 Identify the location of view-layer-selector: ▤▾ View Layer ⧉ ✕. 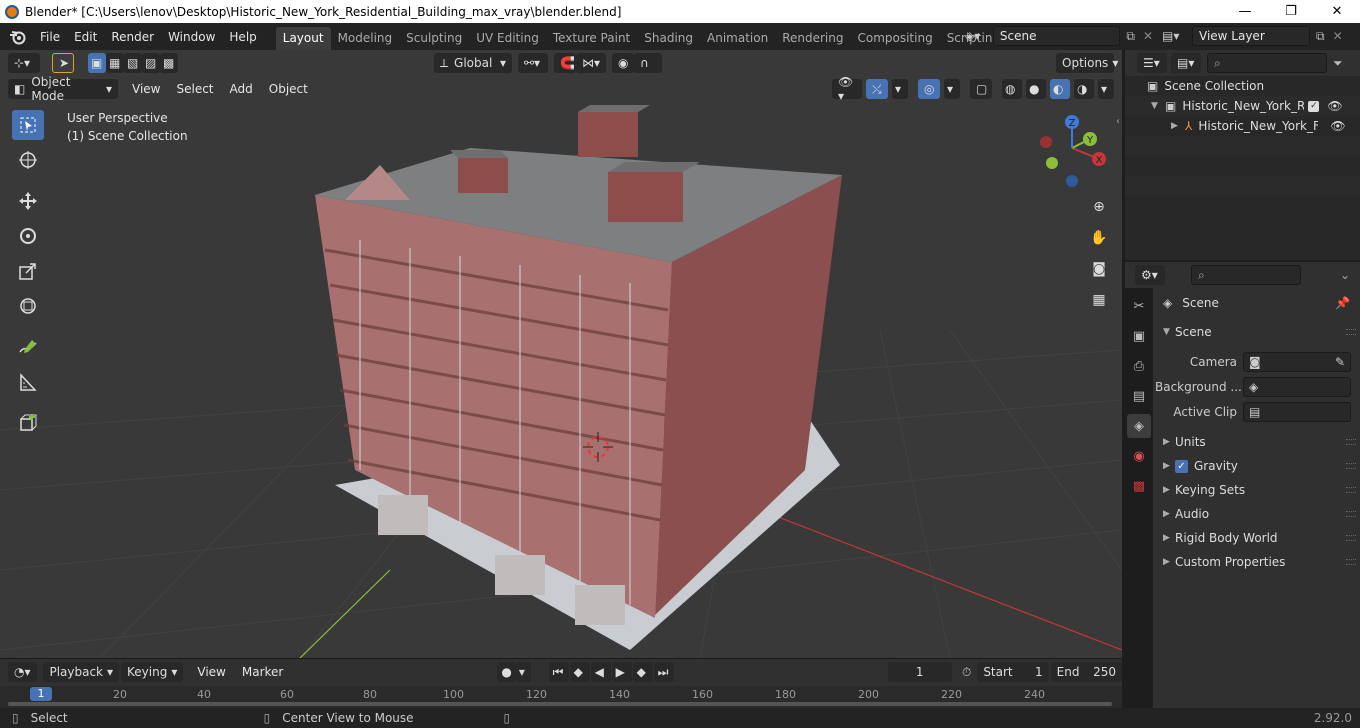
(1261, 36).